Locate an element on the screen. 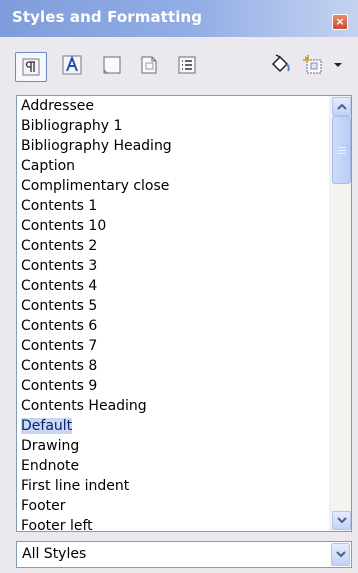 This screenshot has width=358, height=573. style-list-item-label: Drawing is located at coordinates (50, 446).